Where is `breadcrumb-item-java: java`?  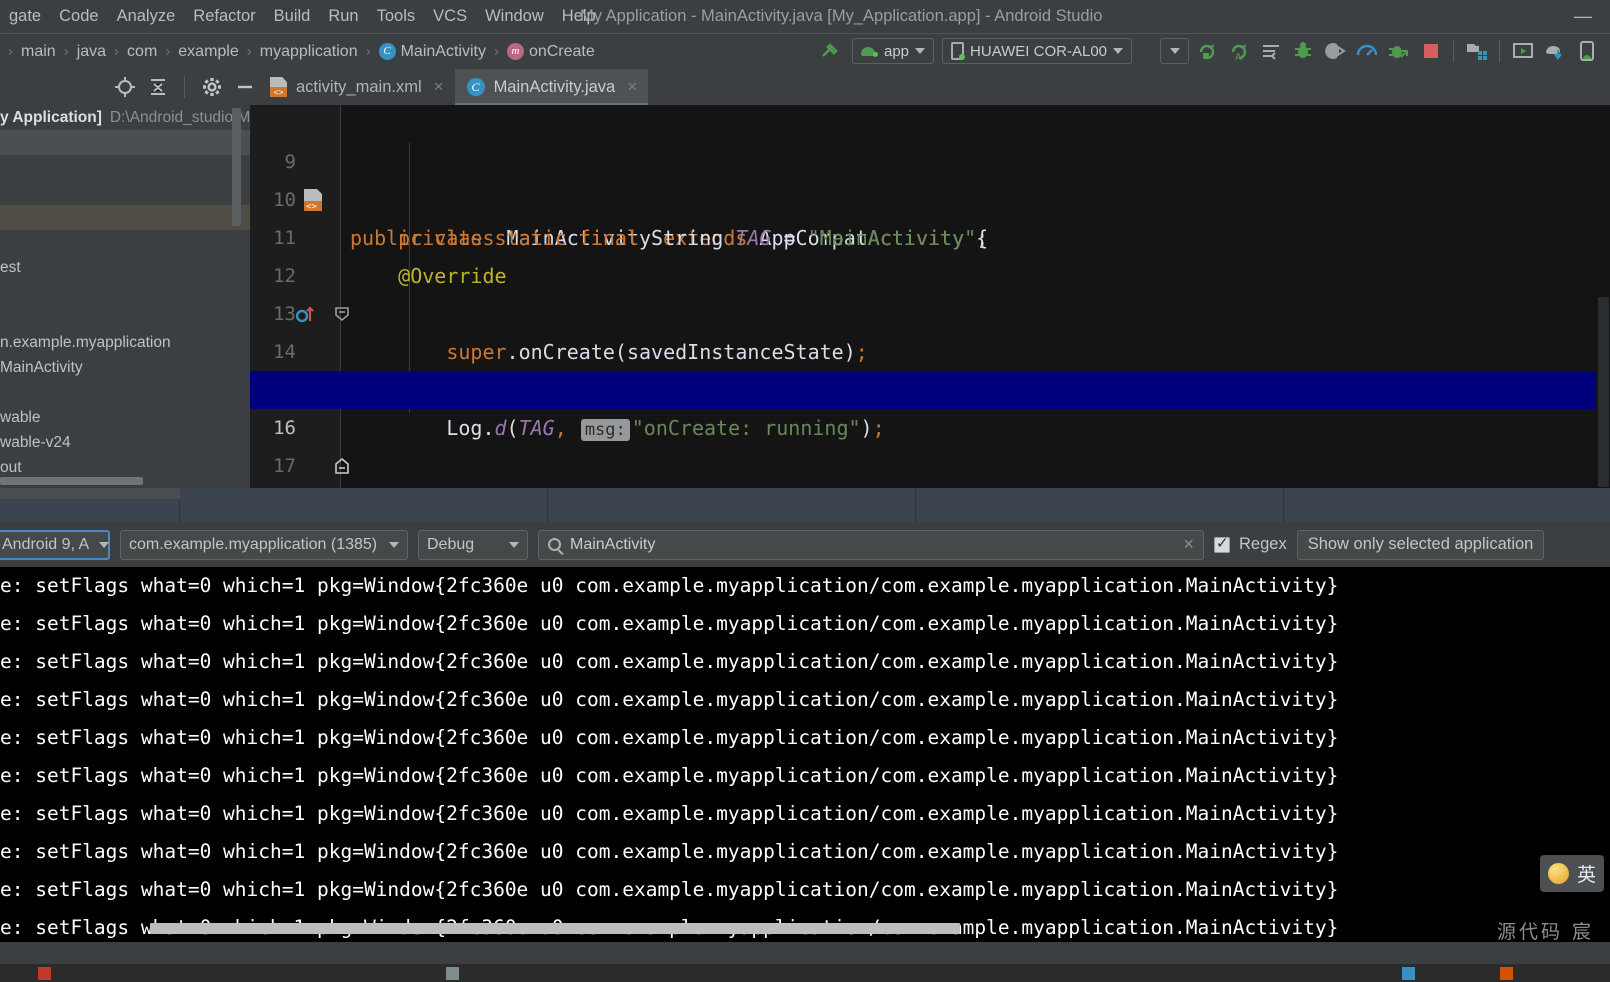 breadcrumb-item-java: java is located at coordinates (91, 52).